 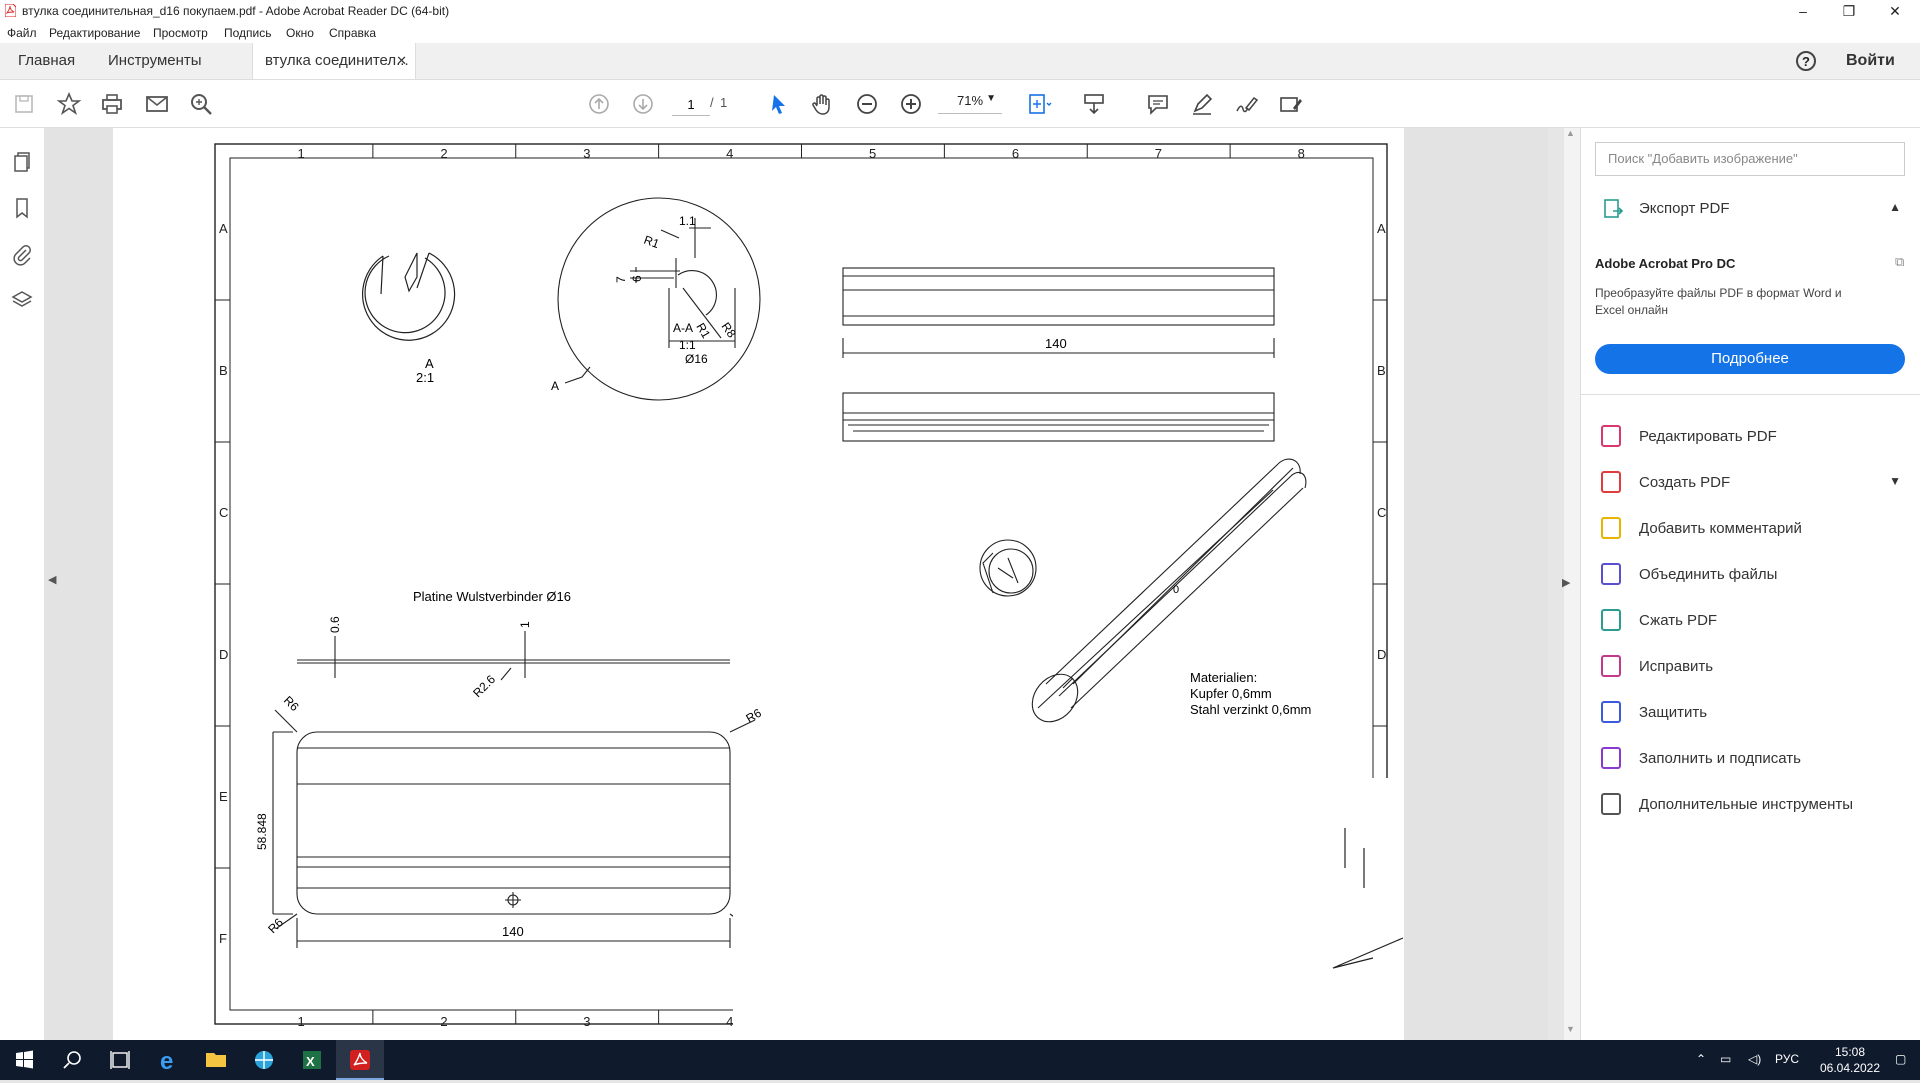 What do you see at coordinates (867, 104) in the screenshot?
I see `zoom-out-icon` at bounding box center [867, 104].